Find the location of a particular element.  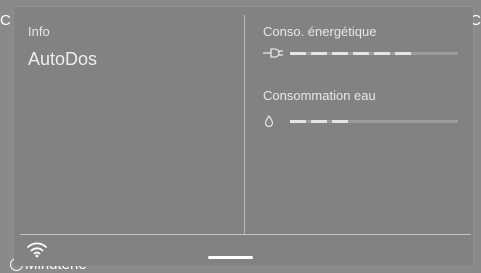

water-bar is located at coordinates (374, 121).